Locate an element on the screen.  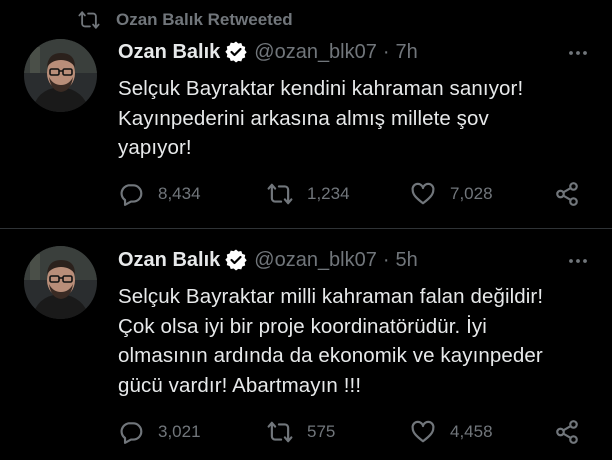
tweet-header: Ozan Balık @ozan_blk07 · 7h is located at coordinates (355, 52).